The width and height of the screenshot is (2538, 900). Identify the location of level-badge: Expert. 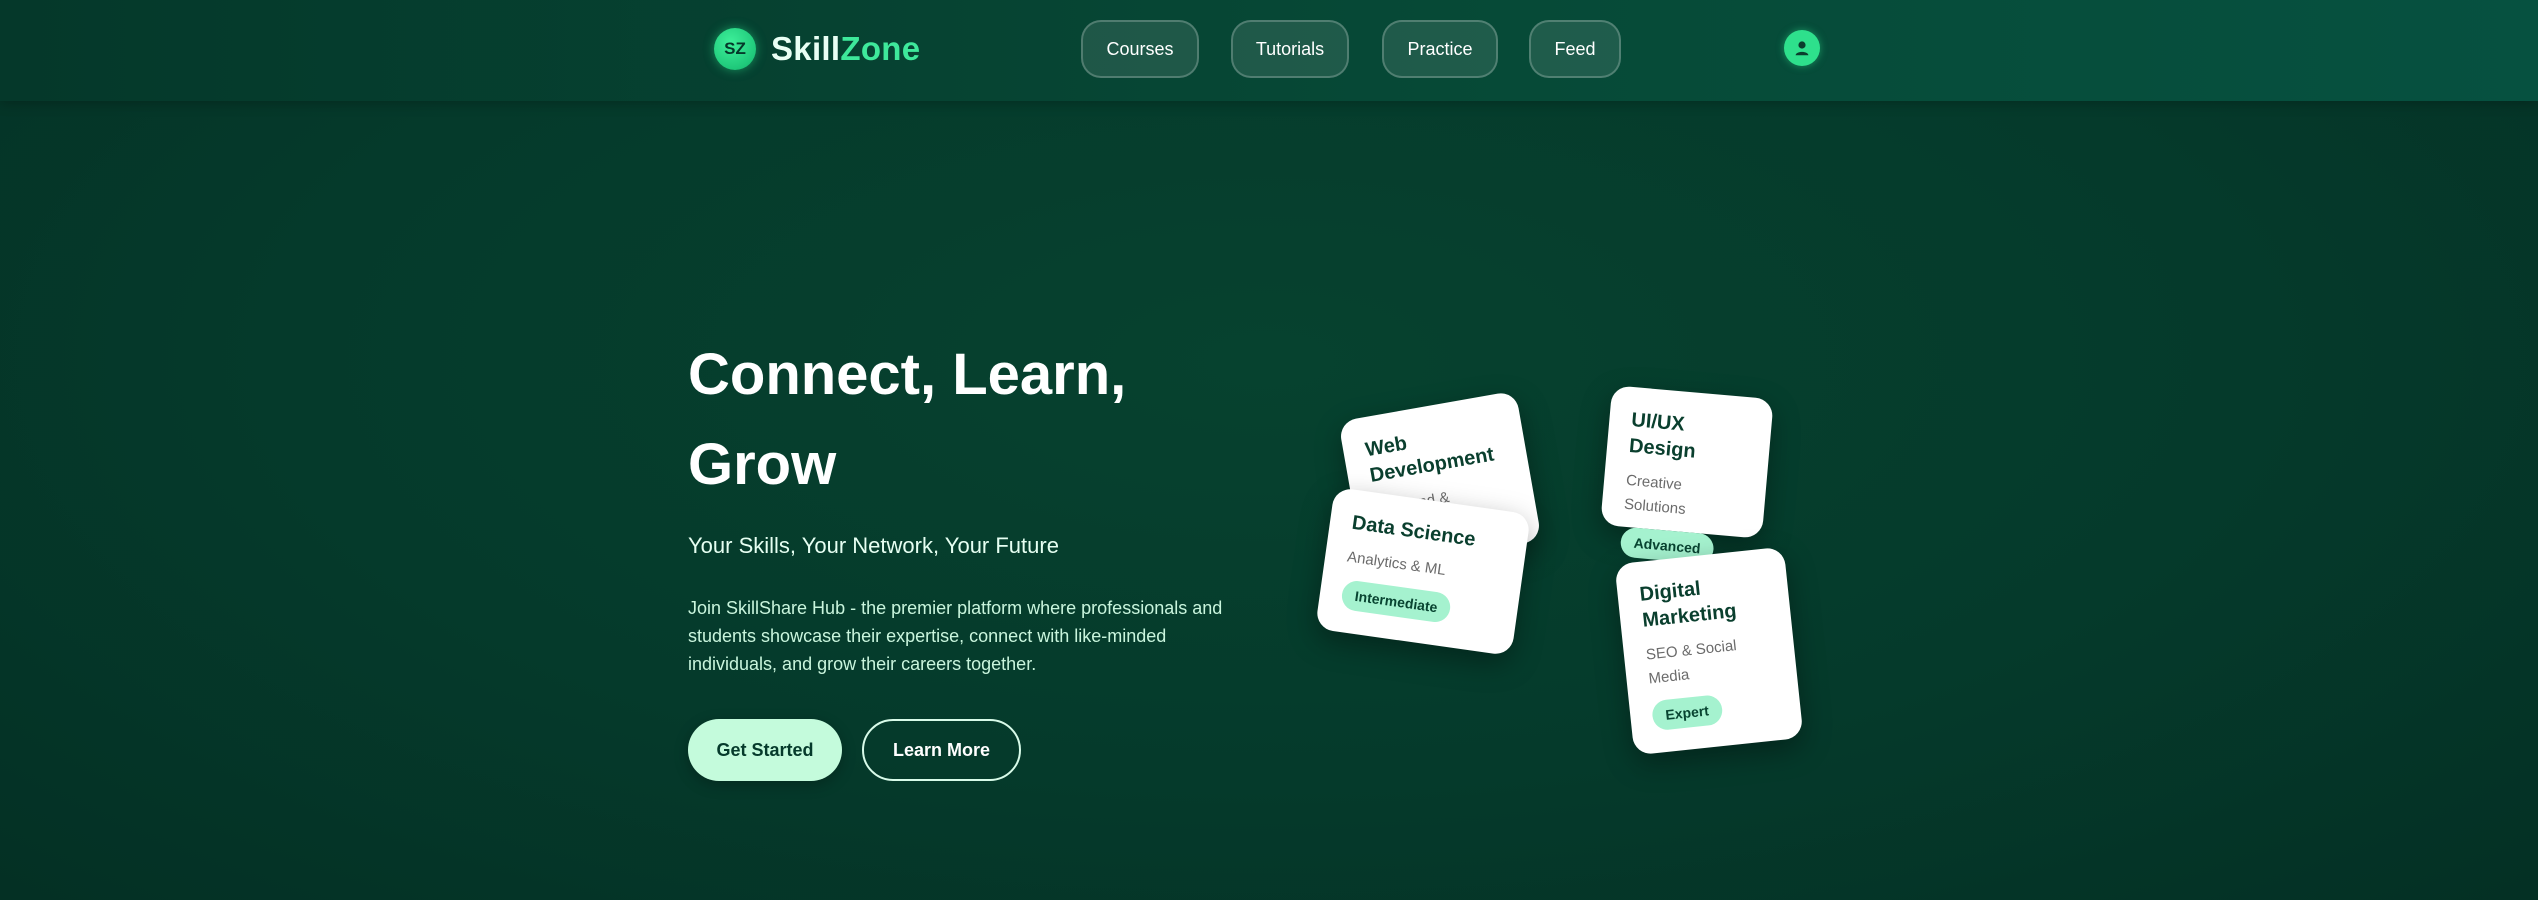
(1687, 713).